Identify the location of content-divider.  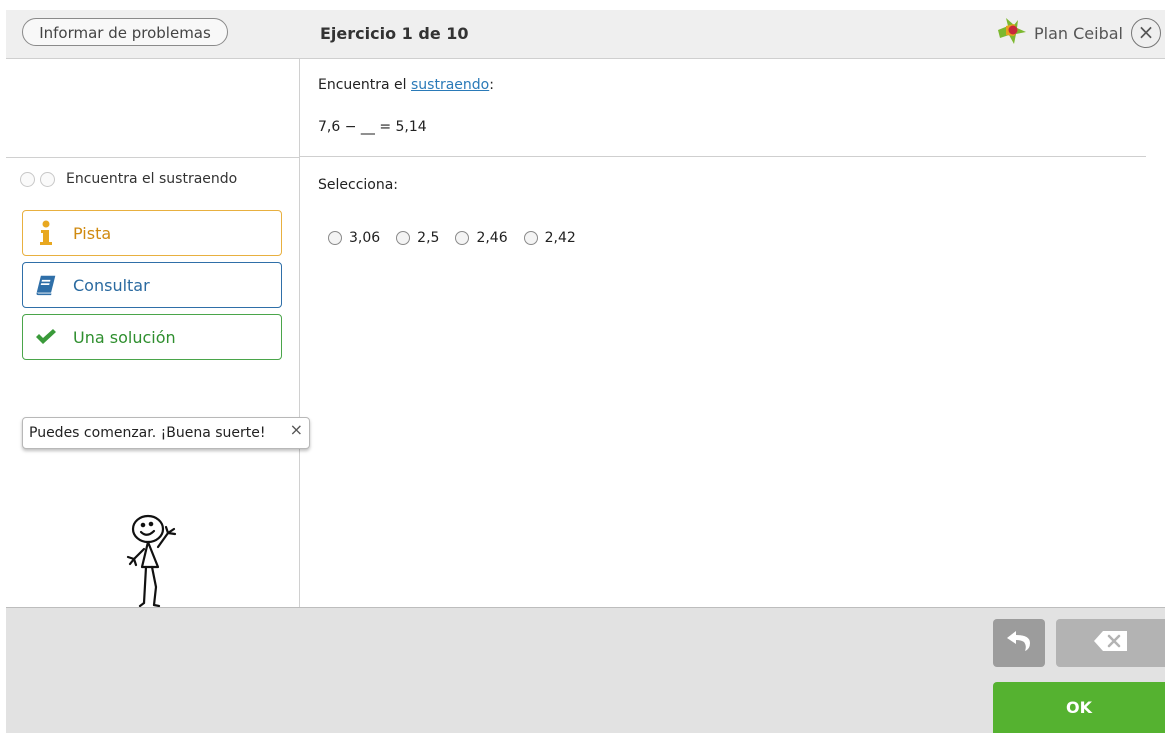
(723, 156).